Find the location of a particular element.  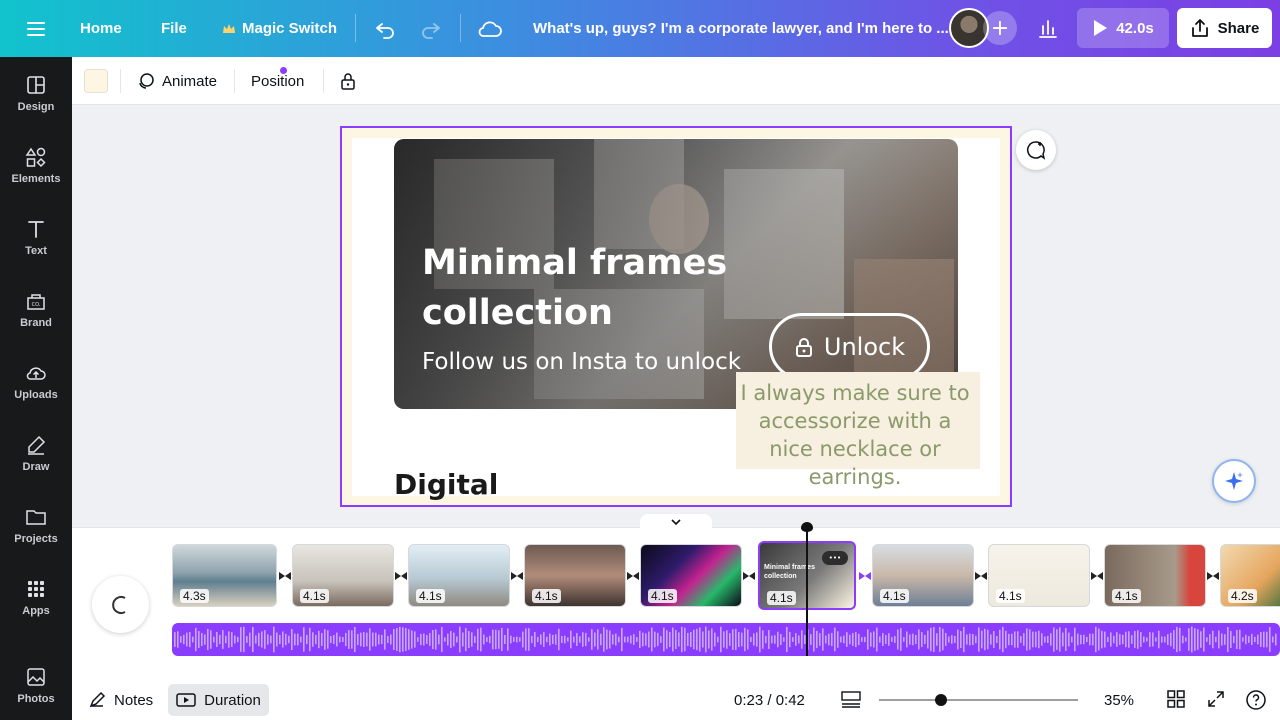

magic-switch-button: Magic Switch is located at coordinates (279, 28).